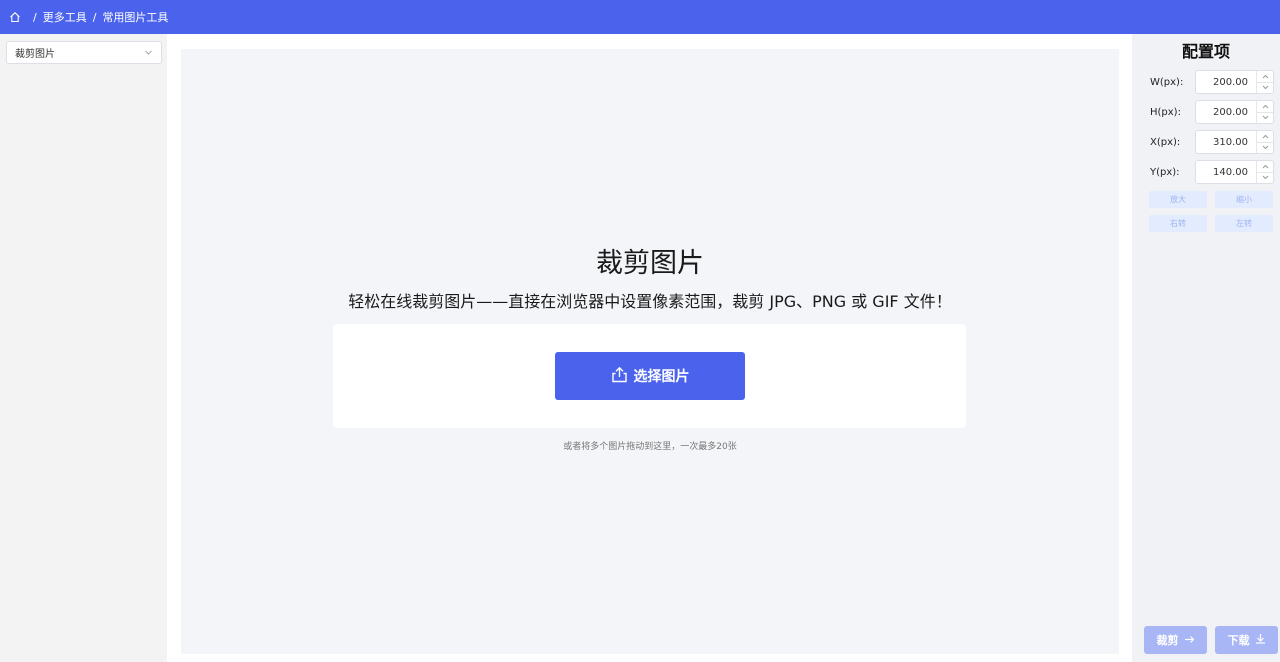  Describe the element at coordinates (1178, 223) in the screenshot. I see `rotate-right-button: 右转` at that location.